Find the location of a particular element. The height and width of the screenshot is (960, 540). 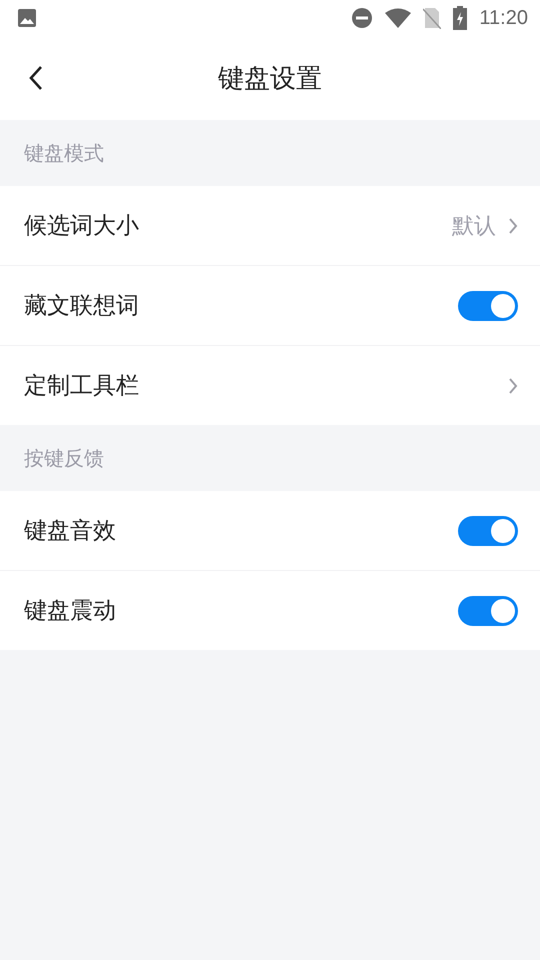

row-label: 键盘震动 is located at coordinates (70, 611).